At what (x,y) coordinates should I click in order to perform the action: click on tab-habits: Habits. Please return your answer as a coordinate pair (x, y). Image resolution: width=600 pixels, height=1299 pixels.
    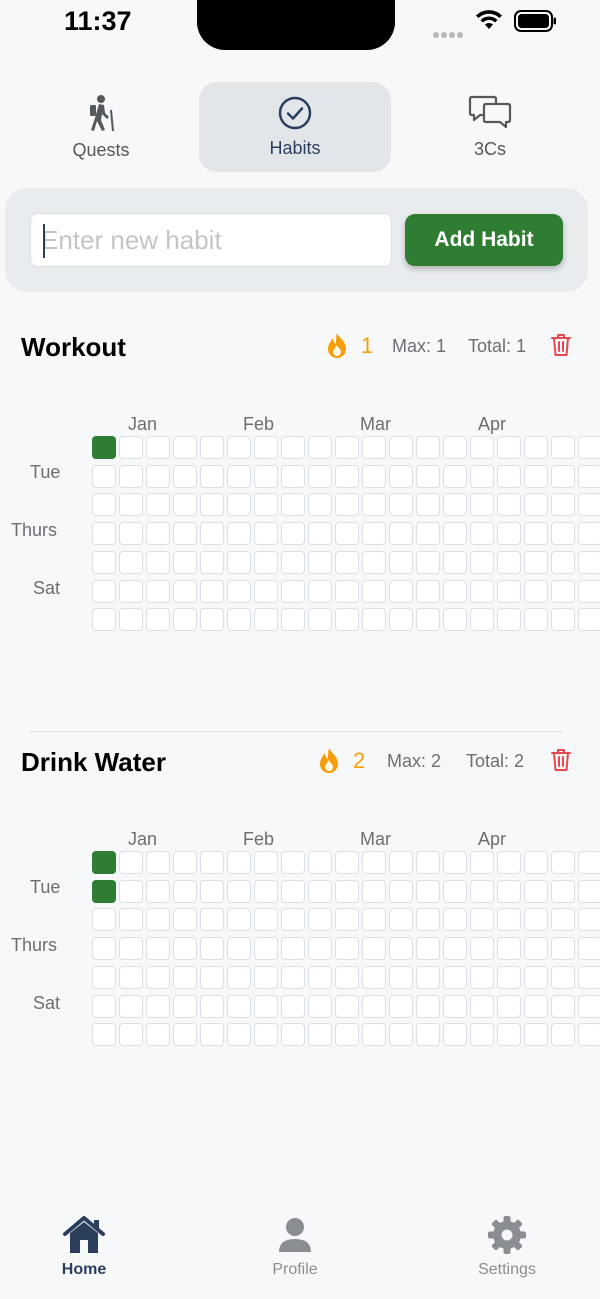
    Looking at the image, I should click on (295, 127).